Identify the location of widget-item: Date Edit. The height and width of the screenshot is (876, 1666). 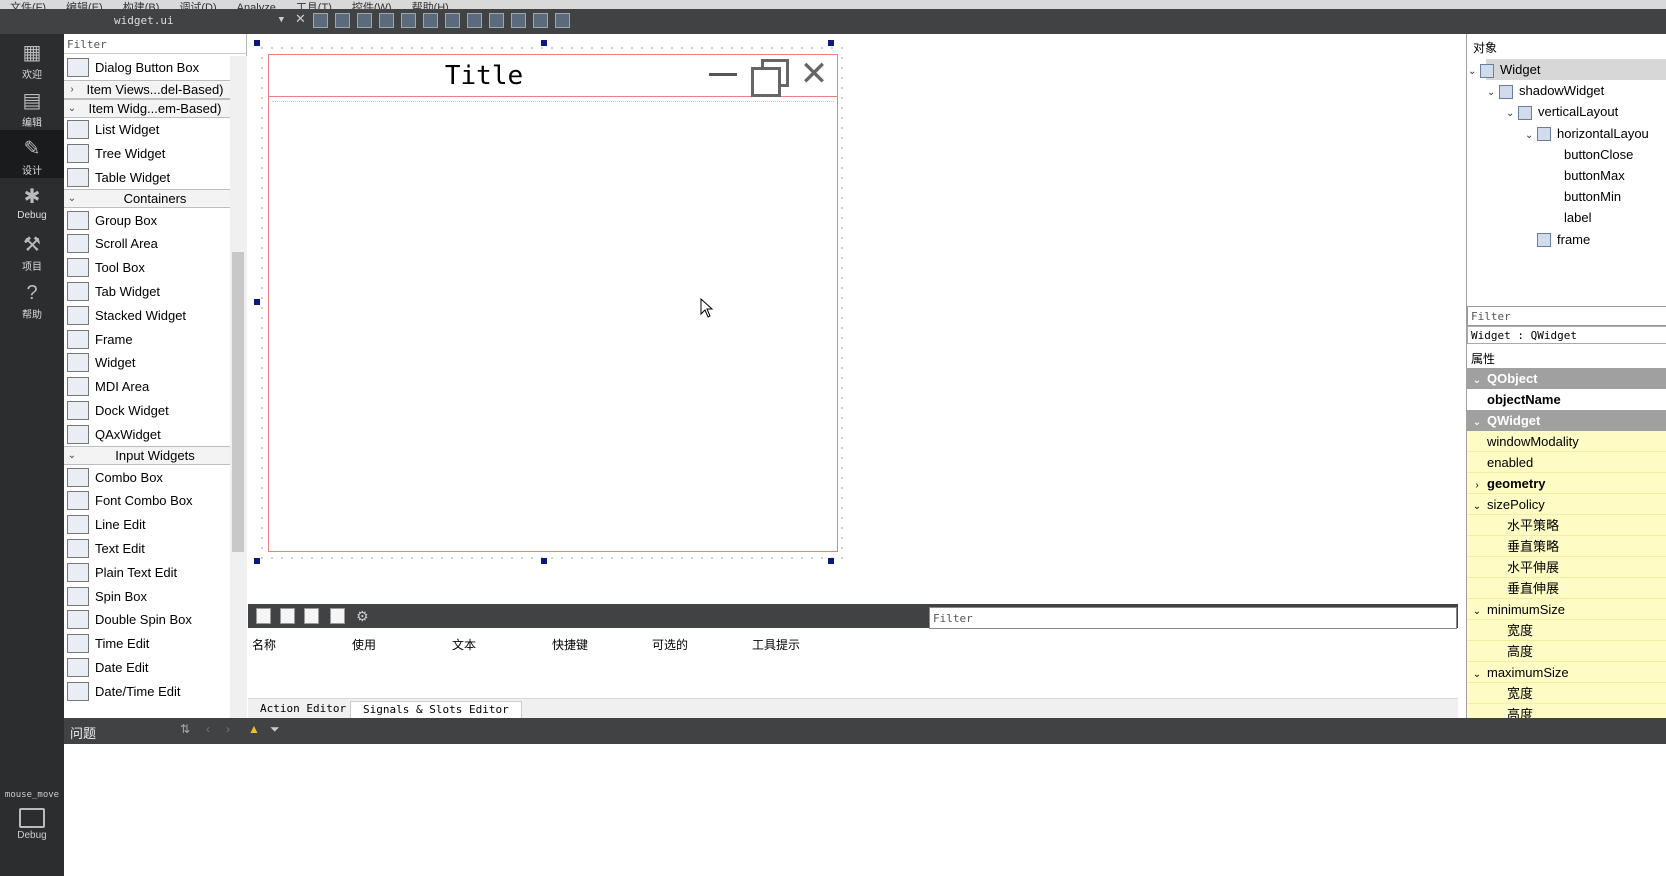
(147, 668).